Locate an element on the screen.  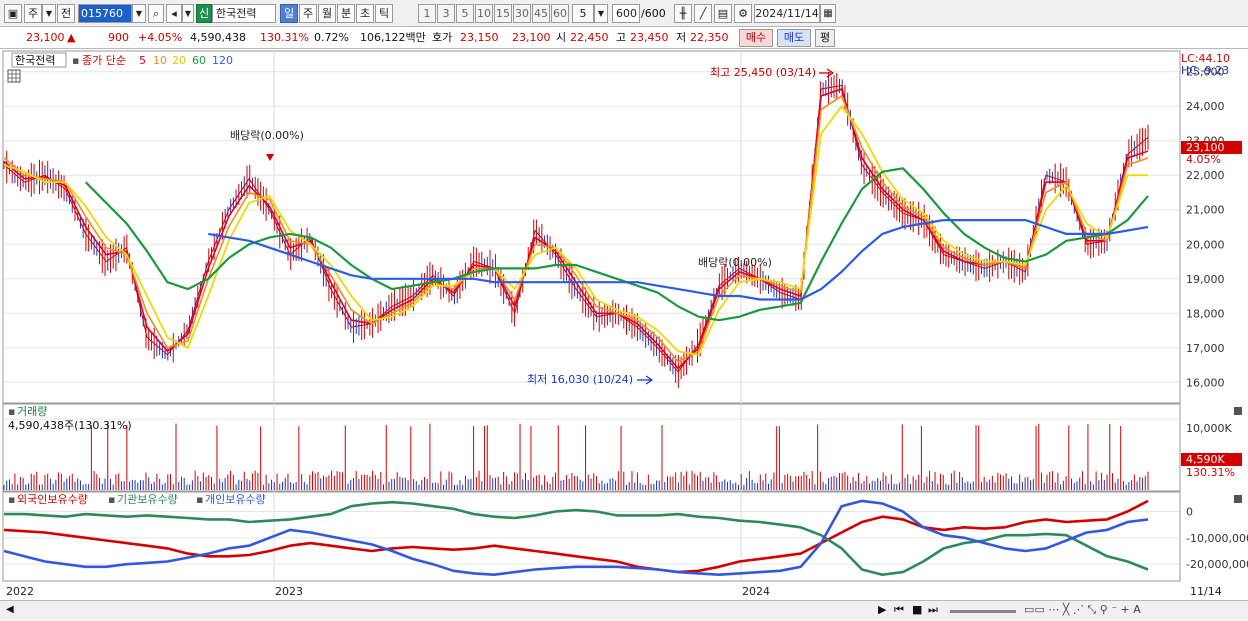
high-label: 고 is located at coordinates (621, 37).